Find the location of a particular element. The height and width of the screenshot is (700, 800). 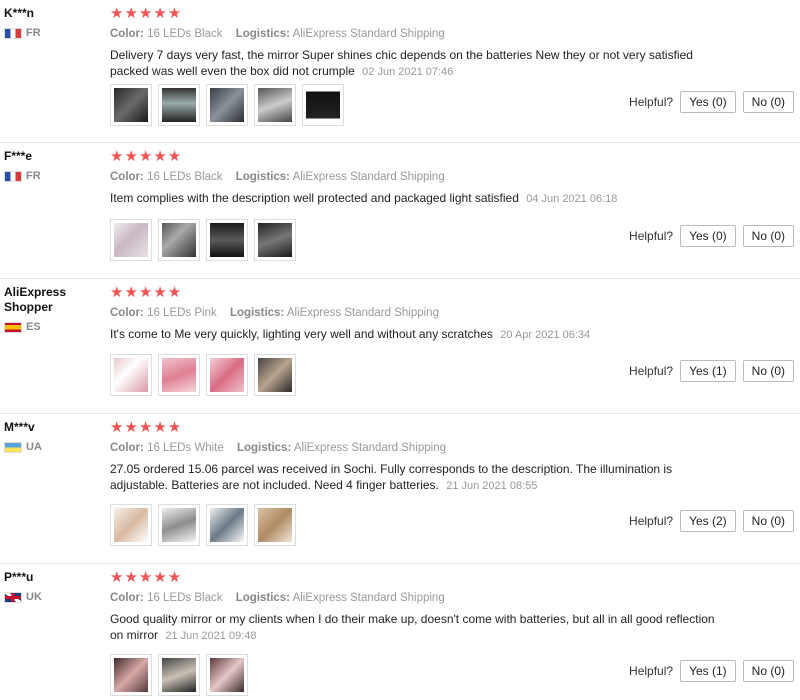

helpful-votes: Helpful? Yes (2) No (0) is located at coordinates (711, 521).